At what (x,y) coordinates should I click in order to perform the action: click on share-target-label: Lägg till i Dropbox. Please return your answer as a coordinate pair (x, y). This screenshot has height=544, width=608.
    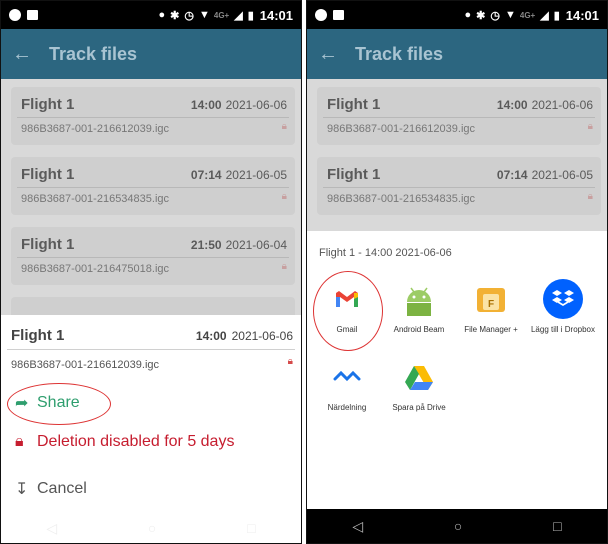
    Looking at the image, I should click on (563, 329).